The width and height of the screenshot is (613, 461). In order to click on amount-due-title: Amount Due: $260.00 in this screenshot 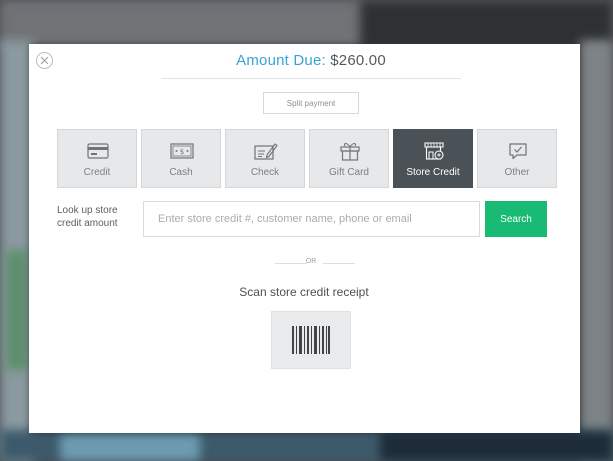, I will do `click(311, 63)`.